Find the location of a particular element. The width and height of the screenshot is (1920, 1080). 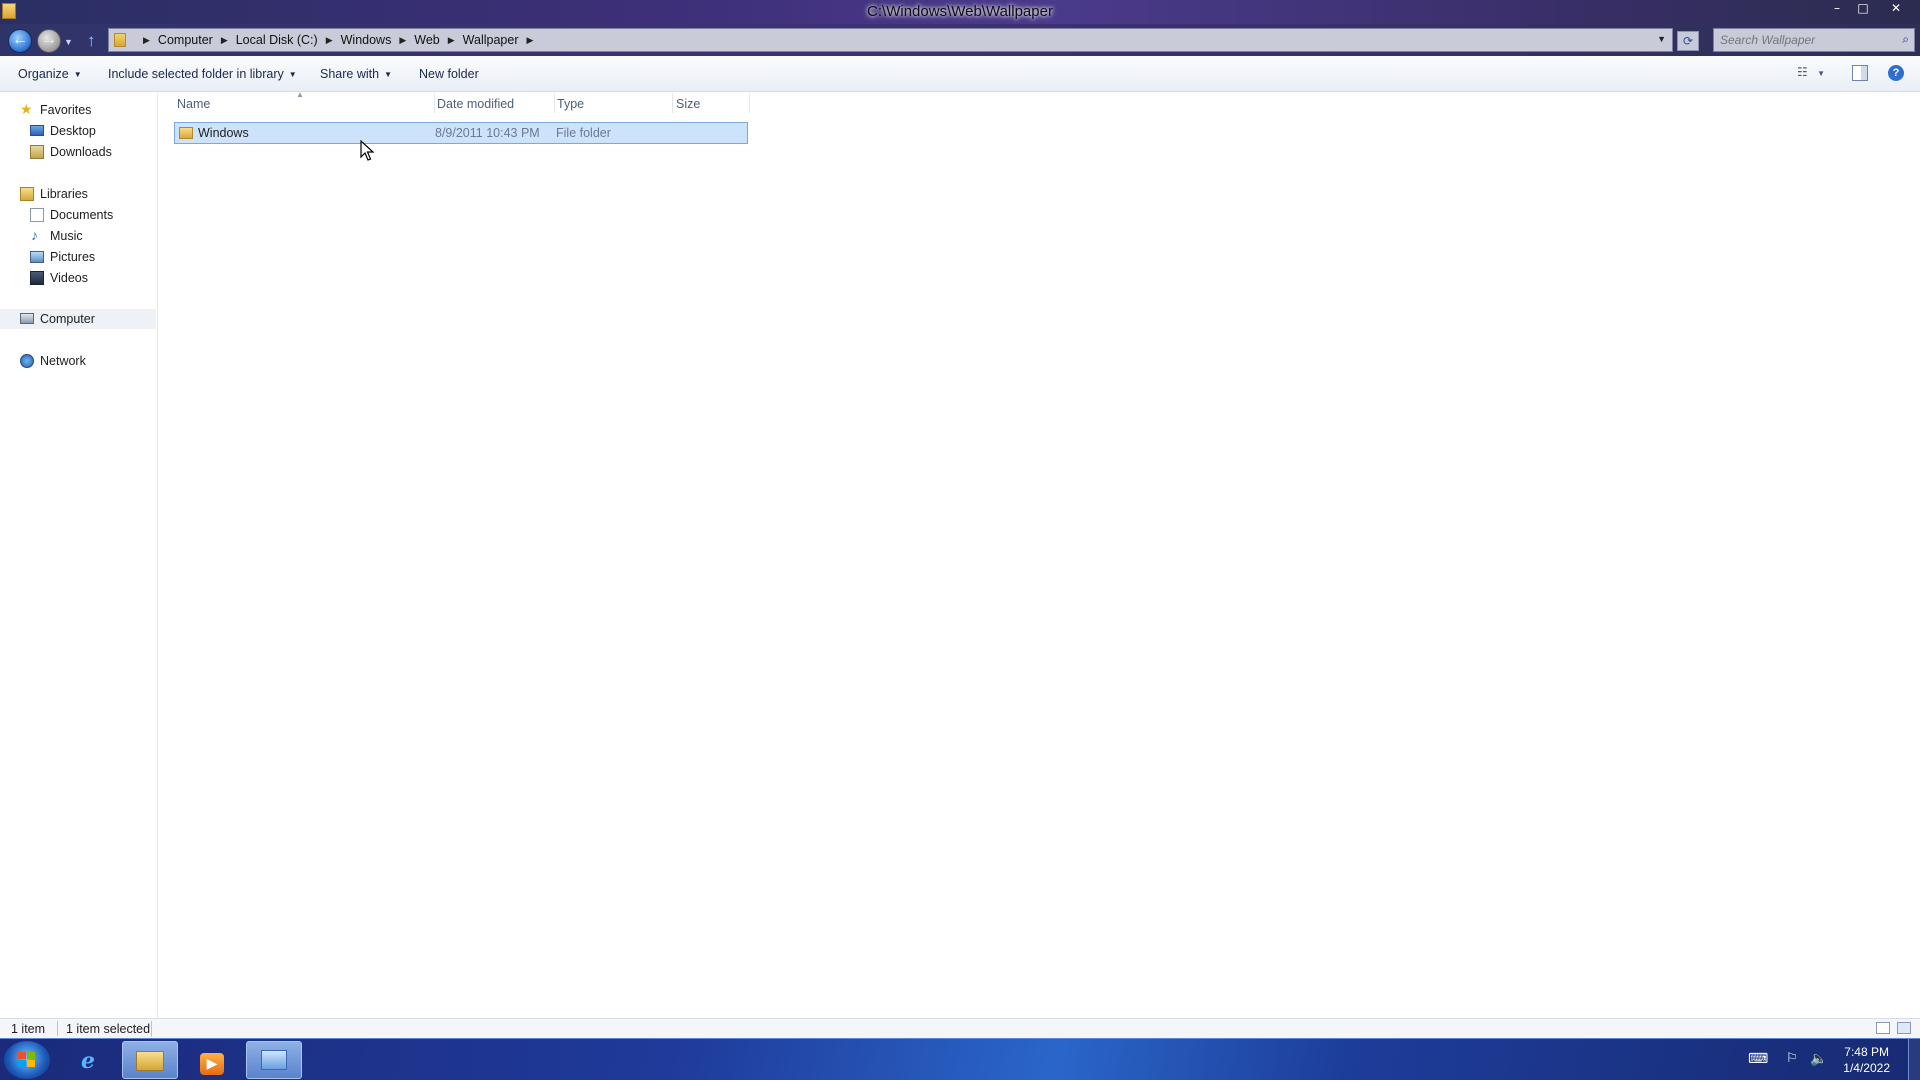

breadcrumb-web: Web is located at coordinates (426, 40).